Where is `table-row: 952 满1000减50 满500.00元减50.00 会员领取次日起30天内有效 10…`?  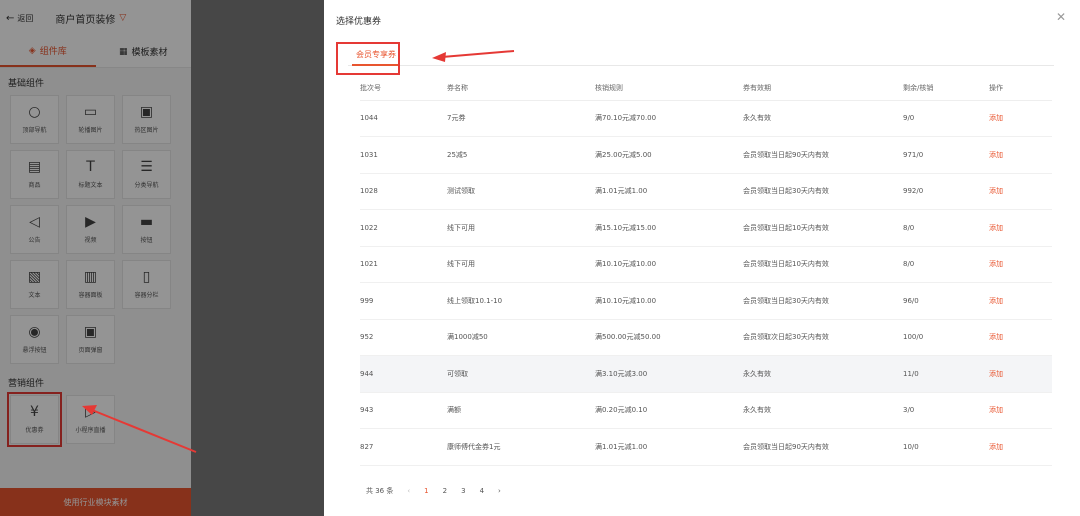
table-row: 952 满1000减50 满500.00元减50.00 会员领取次日起30天内有效 10… is located at coordinates (706, 337).